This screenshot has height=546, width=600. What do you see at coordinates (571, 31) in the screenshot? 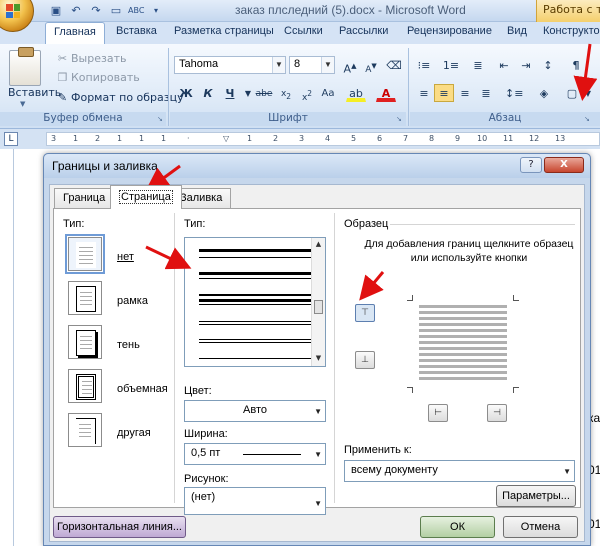
I see `tab-design: Конструкто` at bounding box center [571, 31].